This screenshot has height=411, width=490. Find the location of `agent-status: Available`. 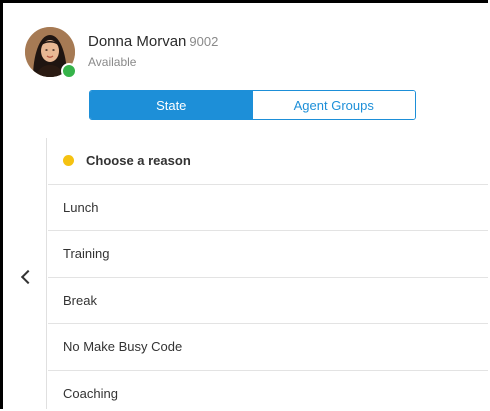

agent-status: Available is located at coordinates (112, 62).